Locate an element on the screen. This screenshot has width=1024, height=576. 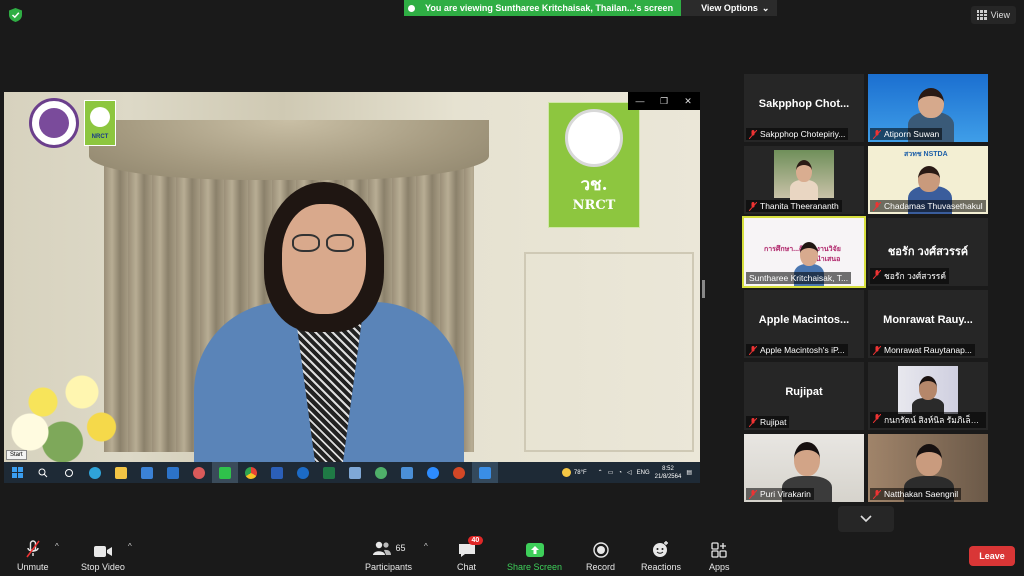
paint-icon is located at coordinates (199, 472).